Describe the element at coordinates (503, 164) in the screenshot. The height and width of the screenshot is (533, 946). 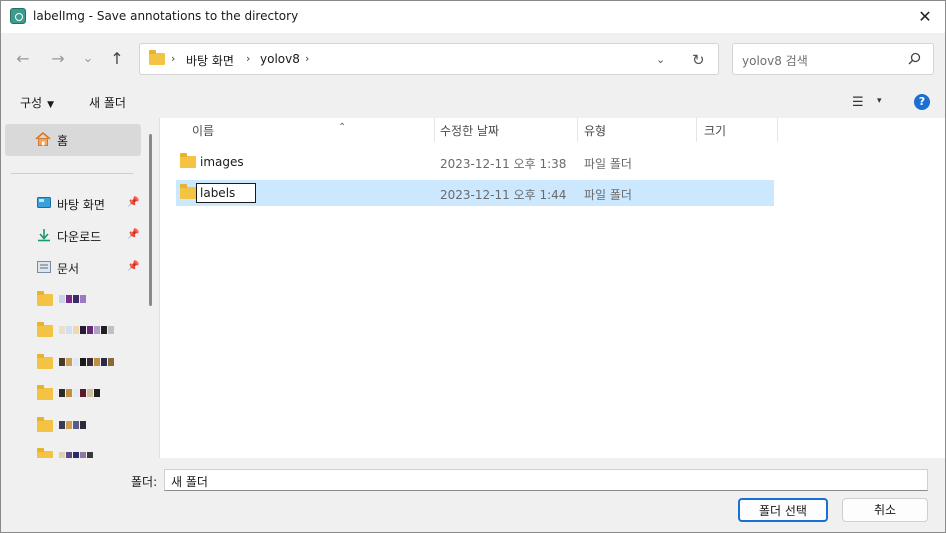
I see `file-modified: 2023-12-11 오후 1:38` at that location.